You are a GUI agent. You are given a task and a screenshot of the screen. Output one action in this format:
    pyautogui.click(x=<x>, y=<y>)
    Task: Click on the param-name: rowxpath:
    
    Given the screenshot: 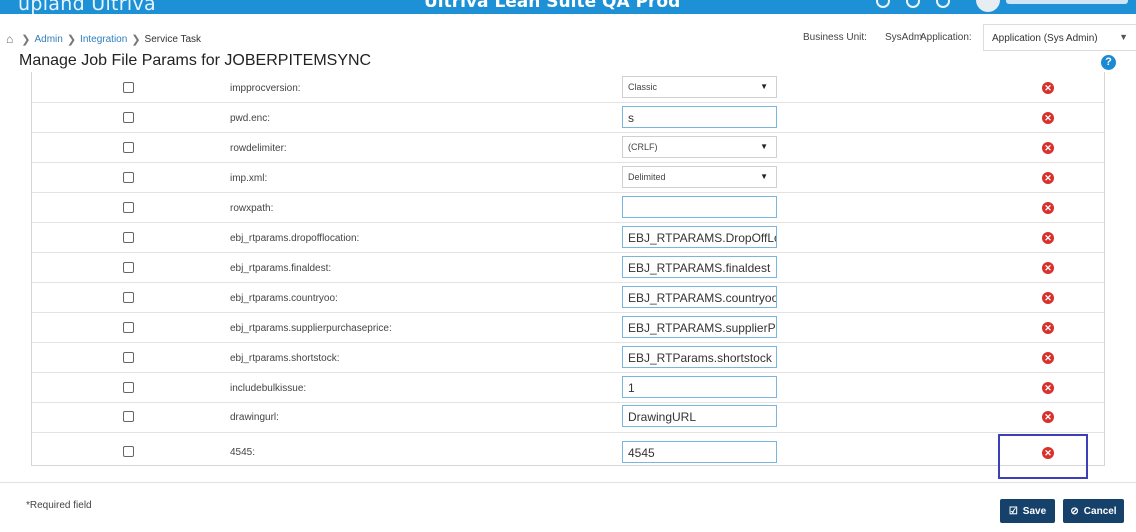 What is the action you would take?
    pyautogui.click(x=252, y=208)
    